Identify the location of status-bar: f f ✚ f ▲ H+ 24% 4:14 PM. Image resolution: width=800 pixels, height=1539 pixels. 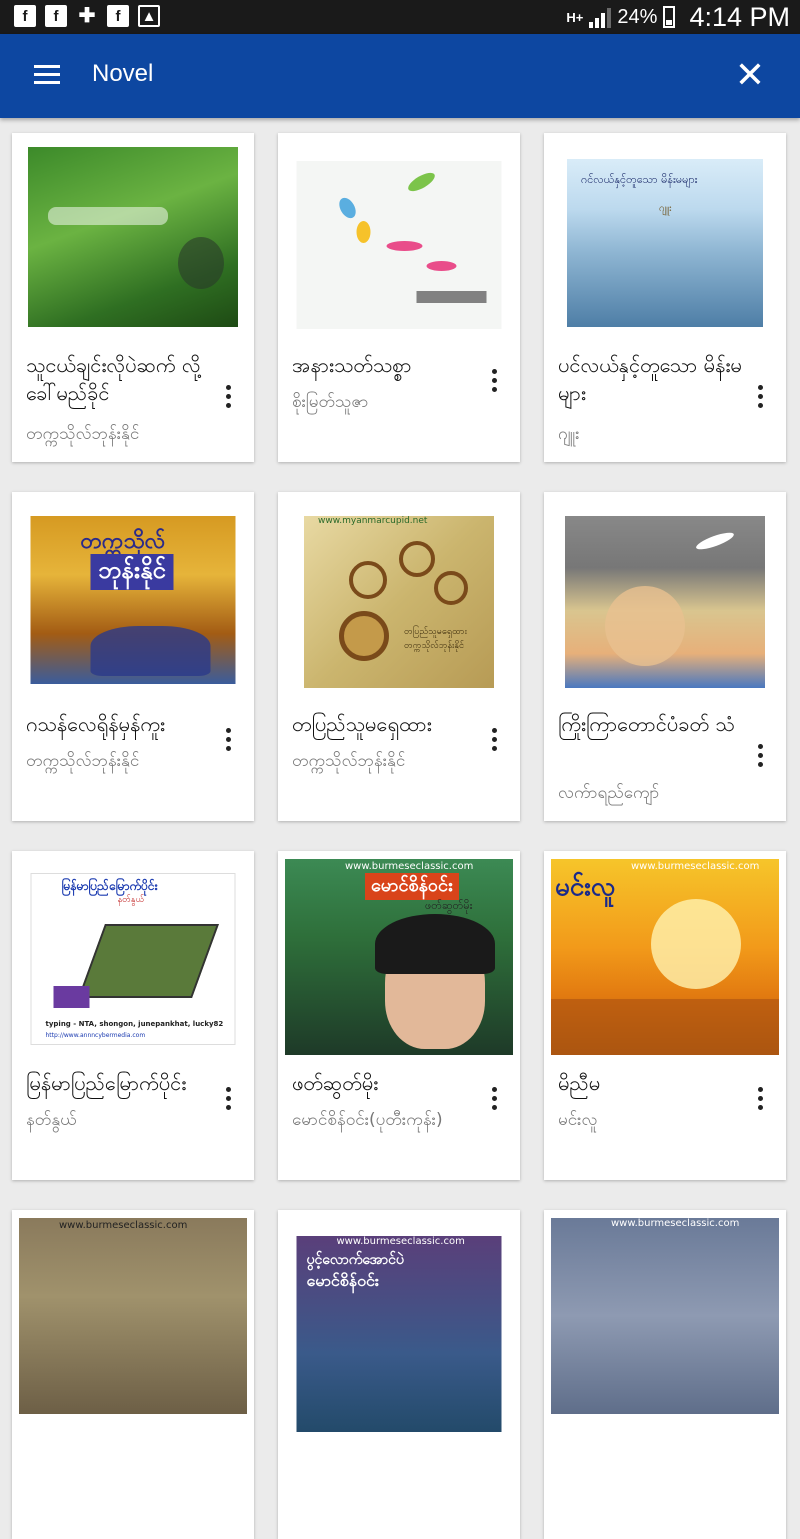
(400, 17).